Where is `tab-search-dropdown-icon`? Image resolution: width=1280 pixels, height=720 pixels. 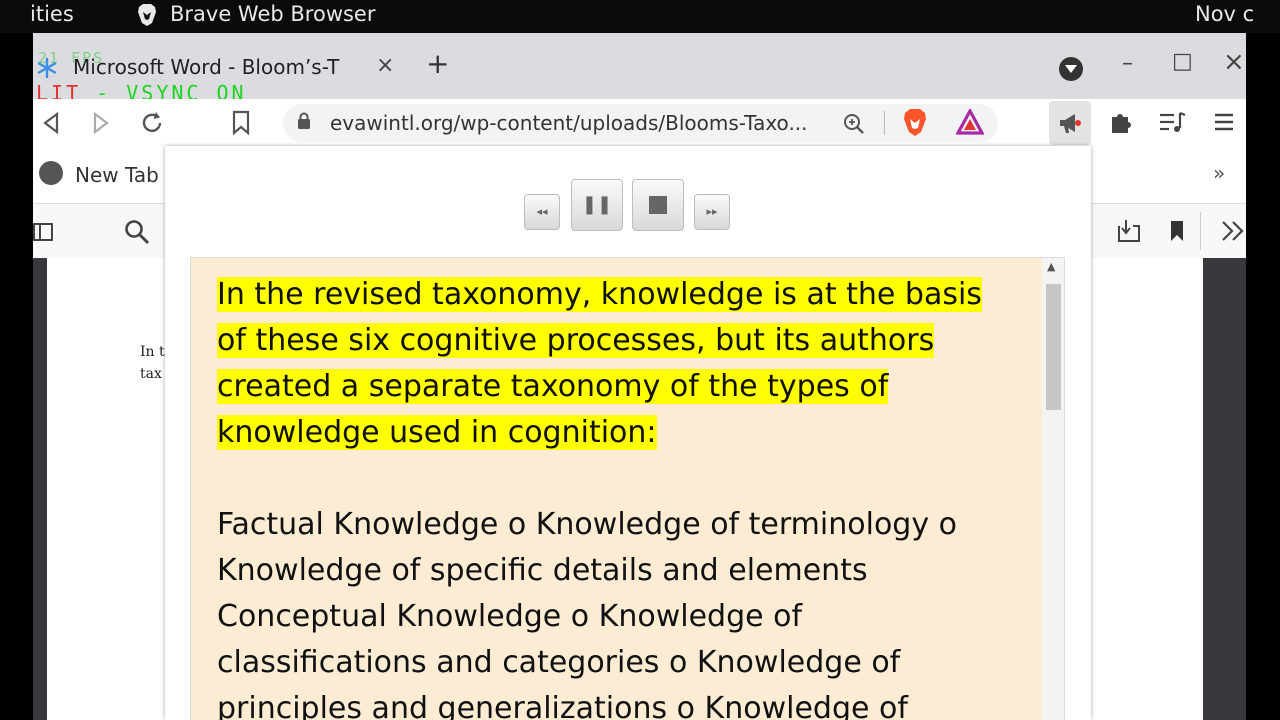 tab-search-dropdown-icon is located at coordinates (1071, 69).